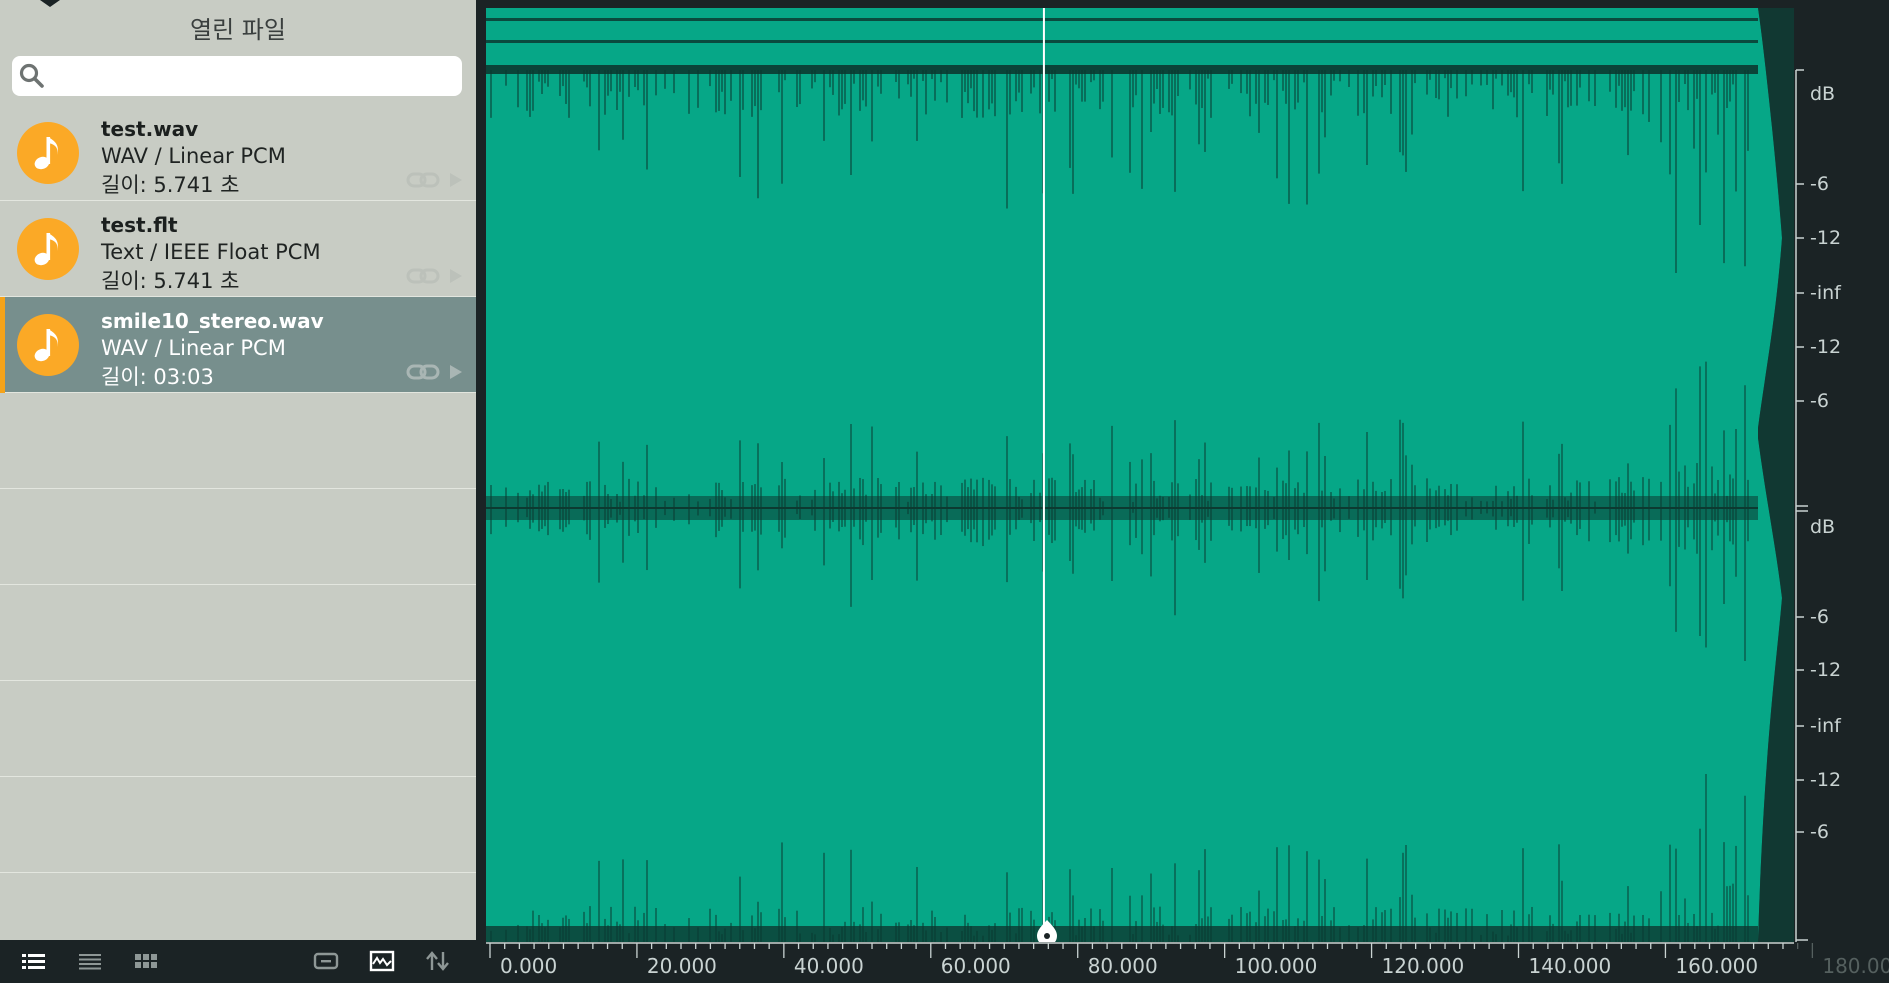 The image size is (1889, 983). What do you see at coordinates (150, 129) in the screenshot?
I see `file-name: test.wav` at bounding box center [150, 129].